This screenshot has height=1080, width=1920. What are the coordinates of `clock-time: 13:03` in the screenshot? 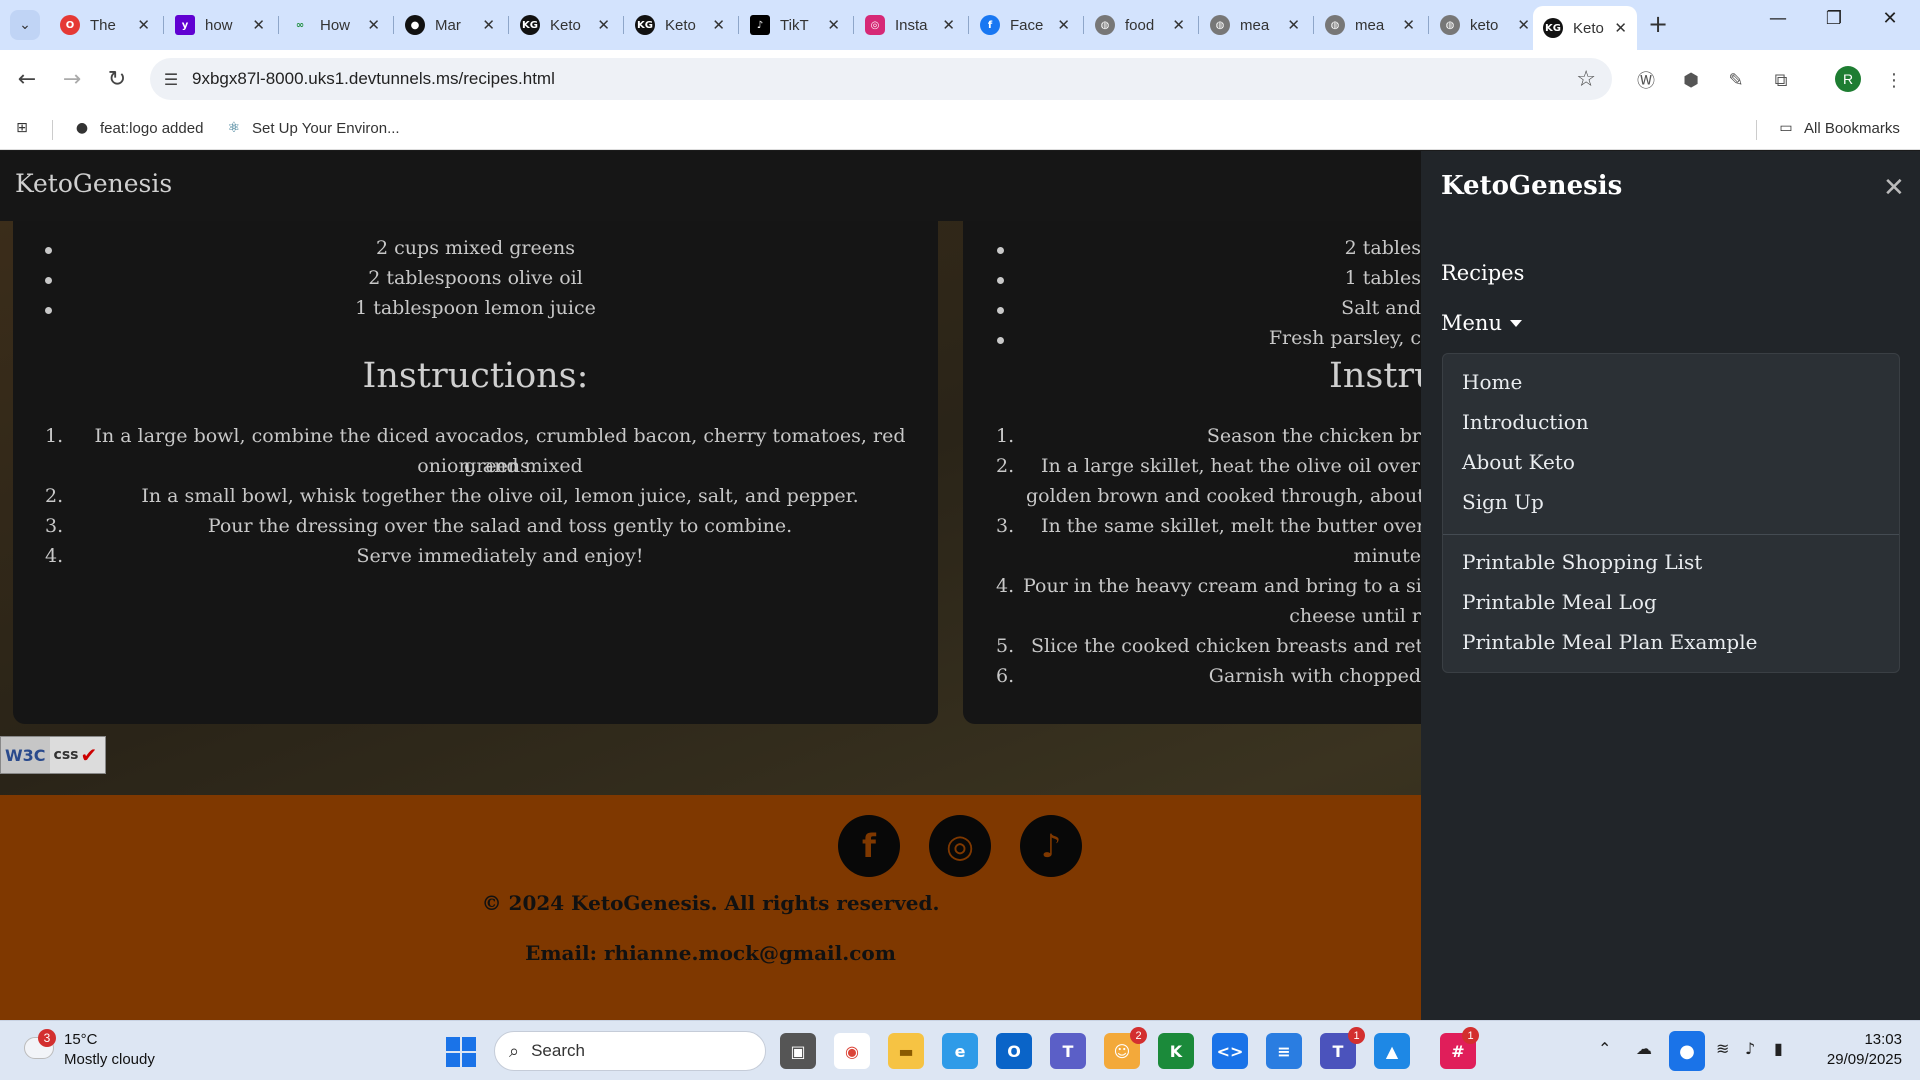 It's located at (1856, 1039).